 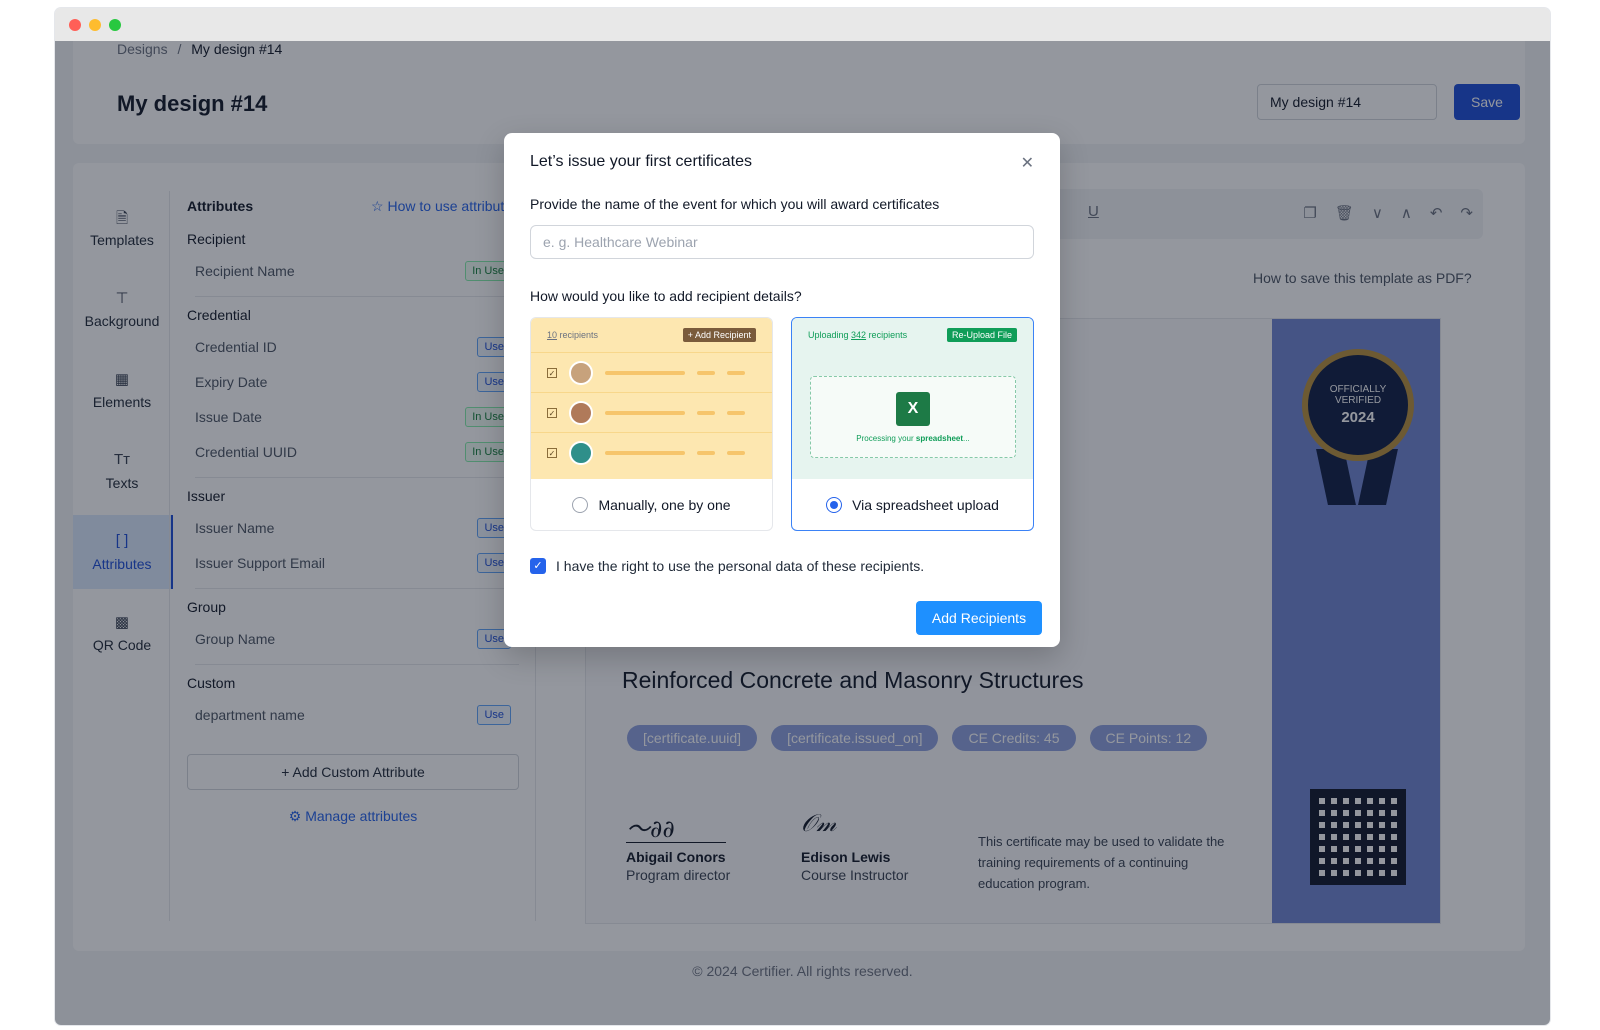 What do you see at coordinates (834, 505) in the screenshot?
I see `spreadsheet-radio` at bounding box center [834, 505].